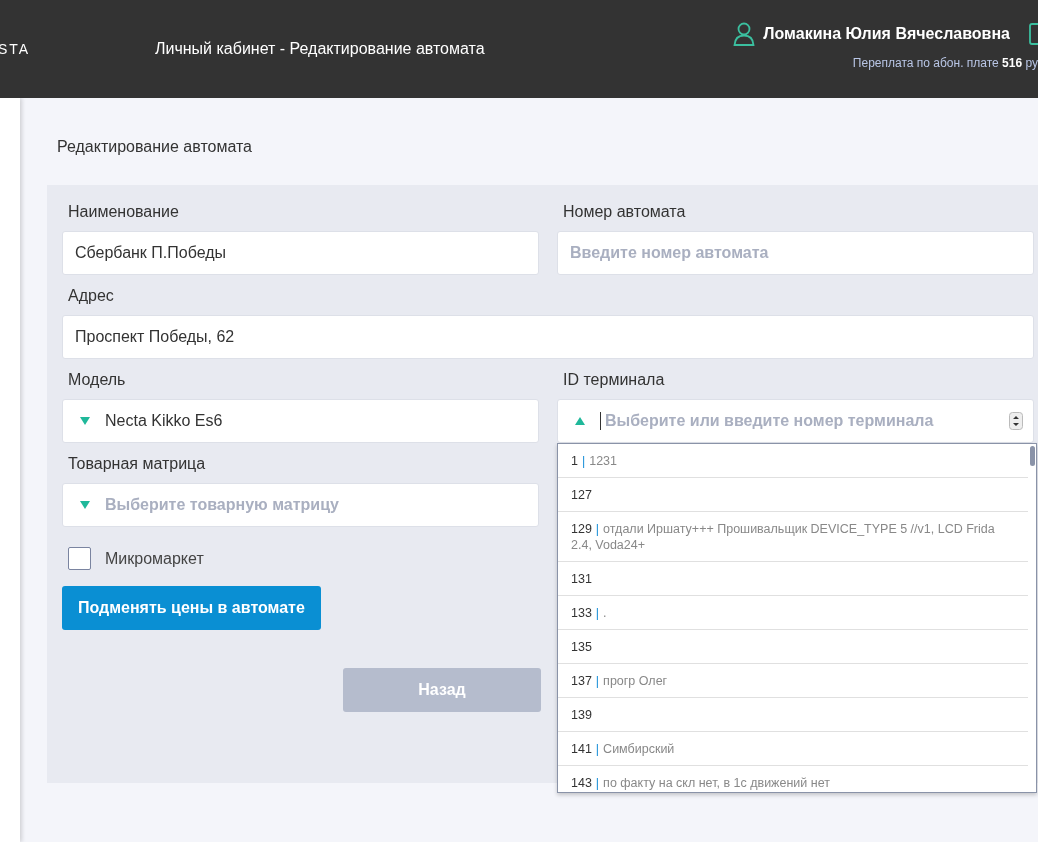 This screenshot has height=842, width=1038. I want to click on replace-prices-button: Подменять цены в автомате, so click(191, 608).